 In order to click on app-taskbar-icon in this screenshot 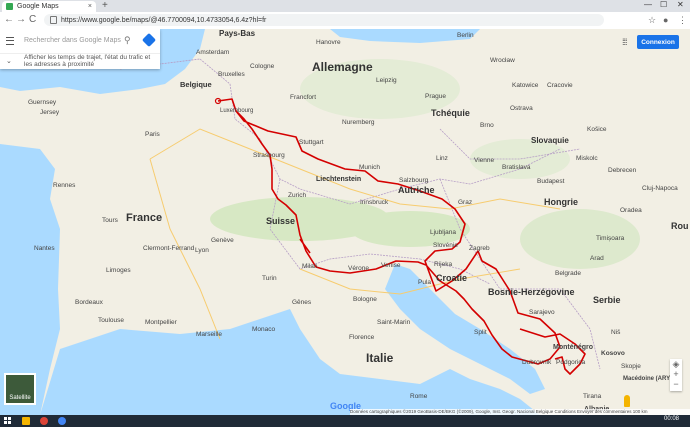, I will do `click(62, 421)`.